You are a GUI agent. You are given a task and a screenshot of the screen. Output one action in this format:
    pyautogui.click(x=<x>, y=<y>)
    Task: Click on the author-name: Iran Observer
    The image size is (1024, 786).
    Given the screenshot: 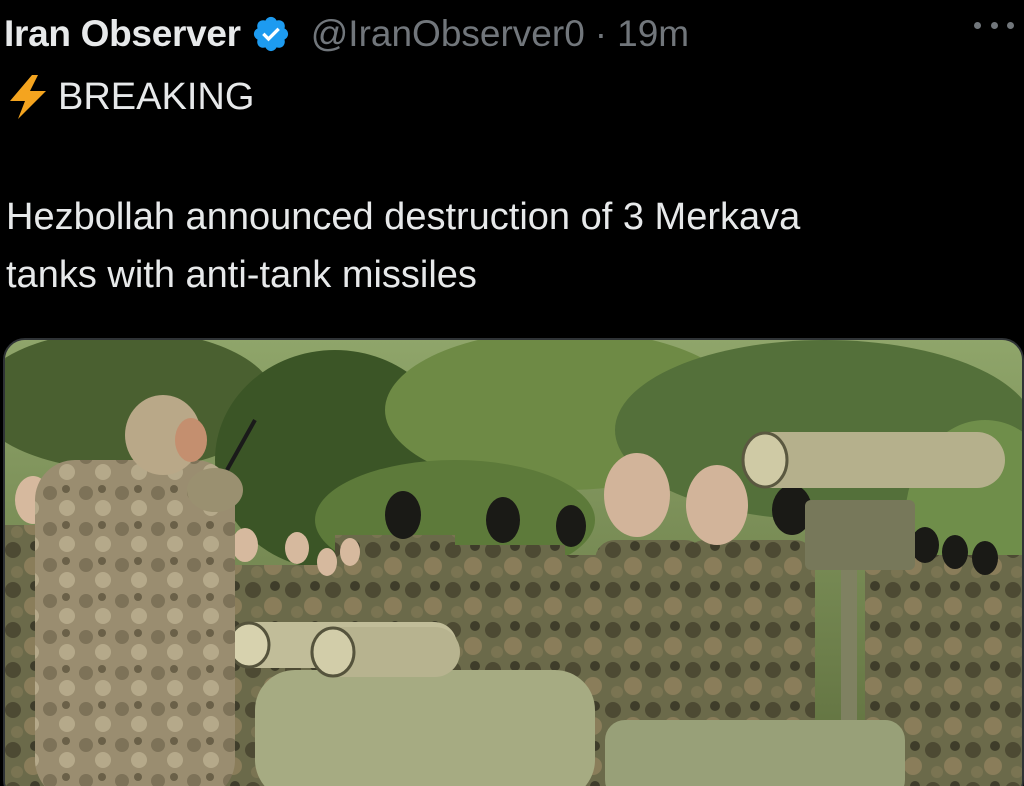 What is the action you would take?
    pyautogui.click(x=122, y=34)
    